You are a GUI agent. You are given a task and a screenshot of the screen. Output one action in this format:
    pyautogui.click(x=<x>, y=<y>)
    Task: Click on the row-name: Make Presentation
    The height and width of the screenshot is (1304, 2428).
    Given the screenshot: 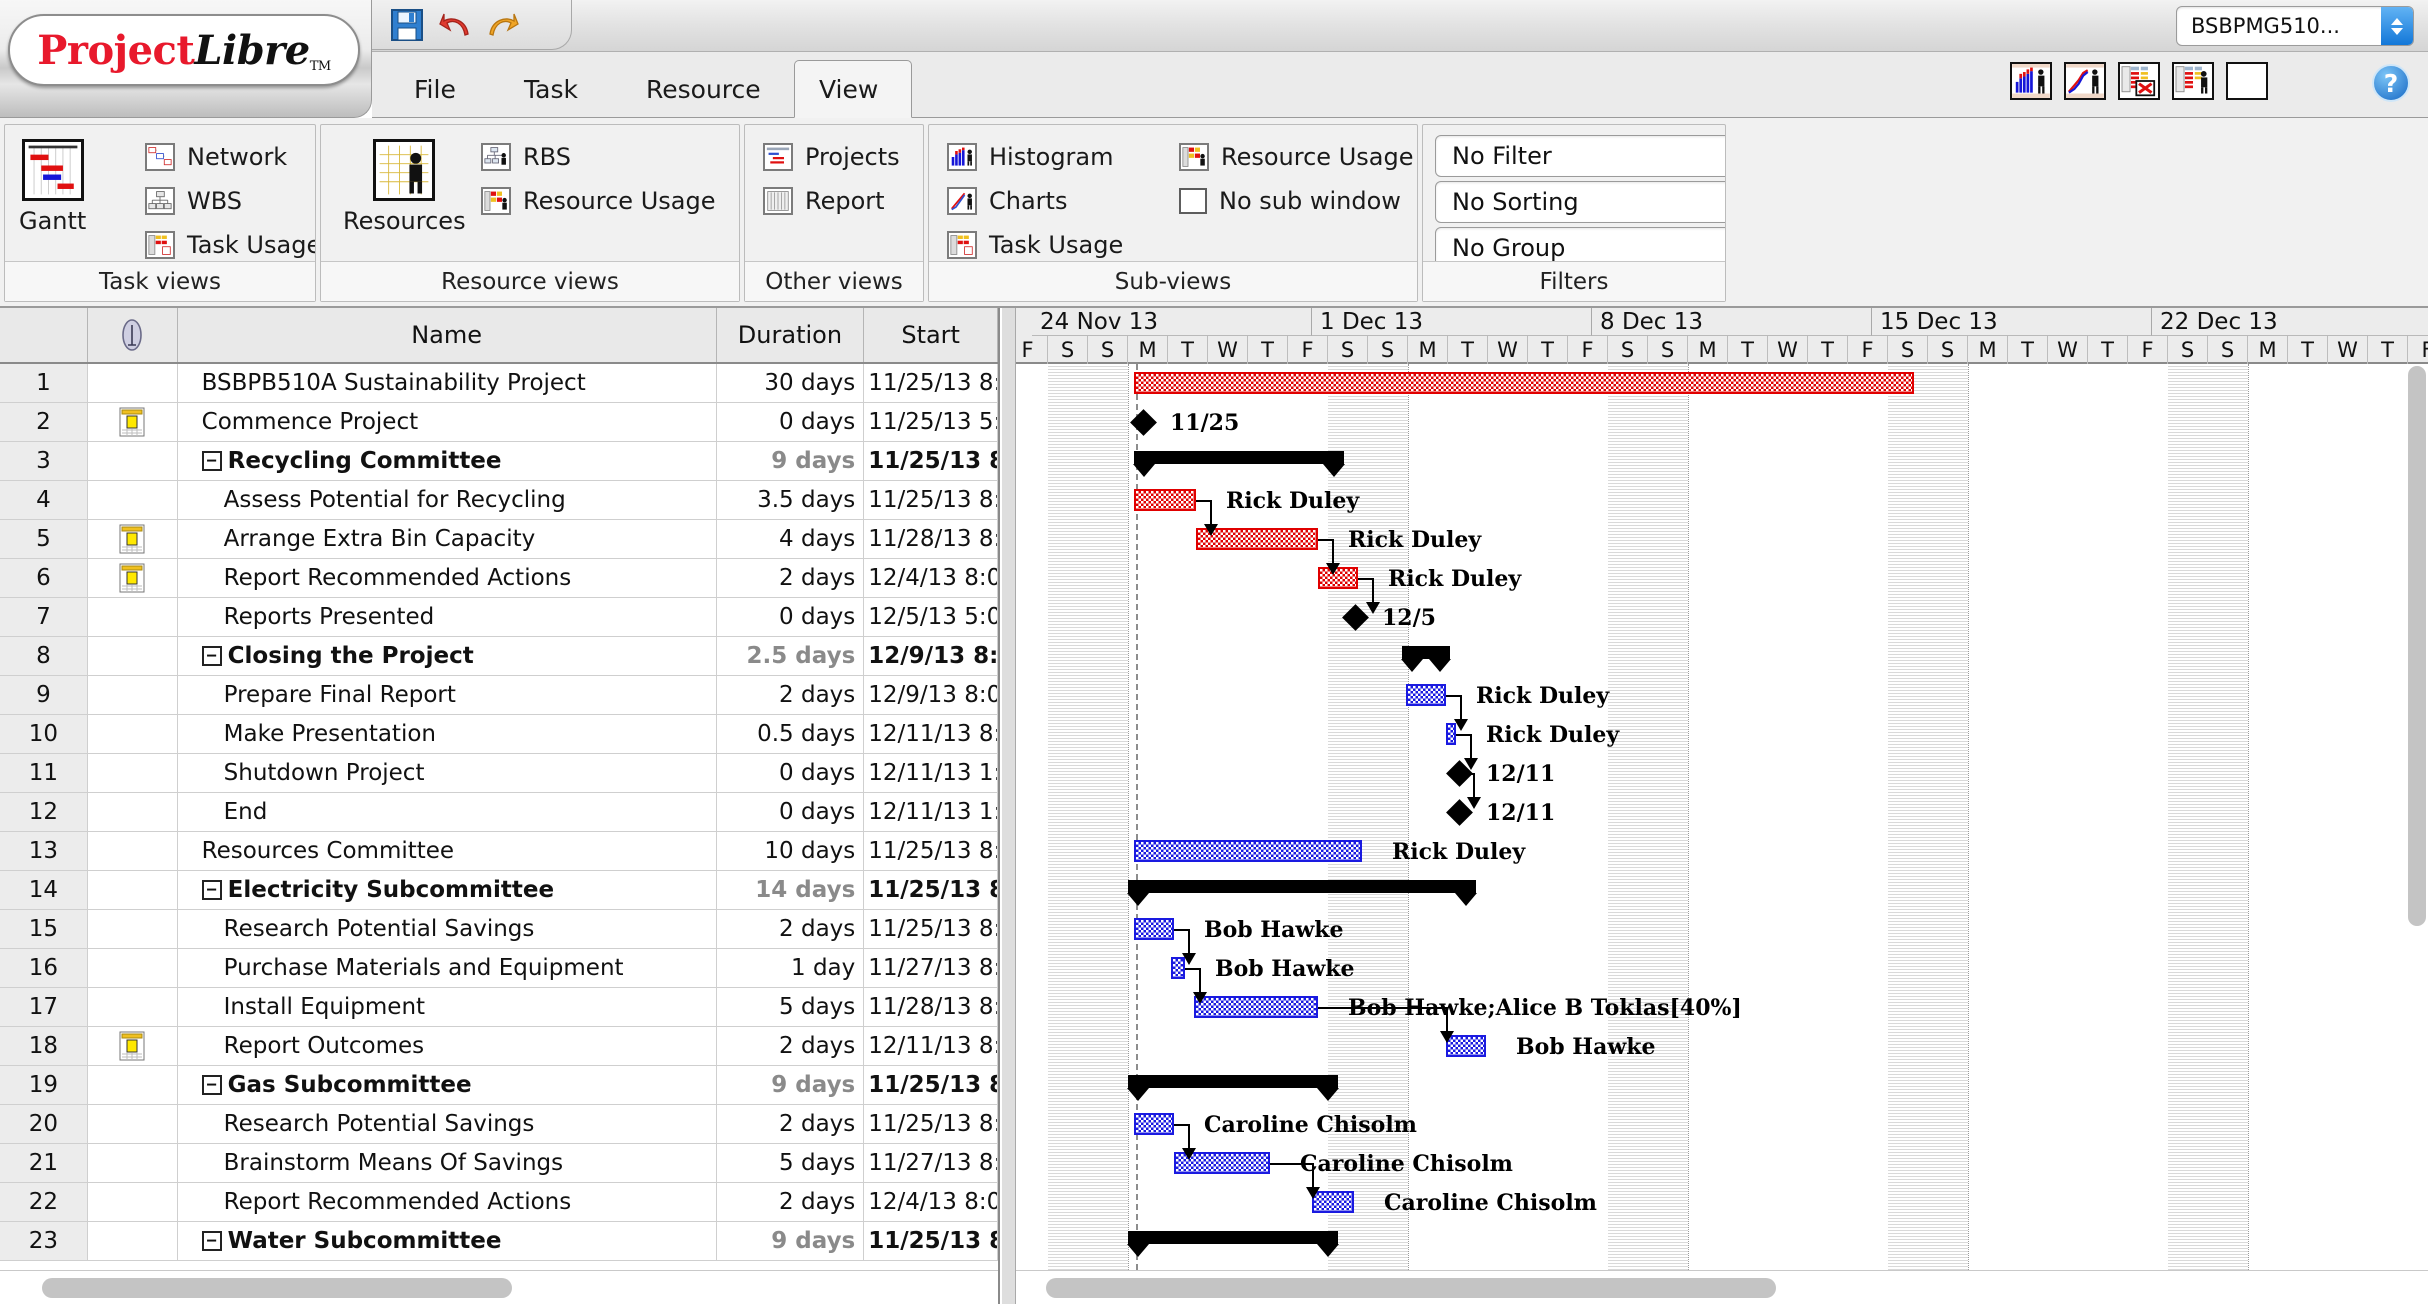 What is the action you would take?
    pyautogui.click(x=447, y=734)
    